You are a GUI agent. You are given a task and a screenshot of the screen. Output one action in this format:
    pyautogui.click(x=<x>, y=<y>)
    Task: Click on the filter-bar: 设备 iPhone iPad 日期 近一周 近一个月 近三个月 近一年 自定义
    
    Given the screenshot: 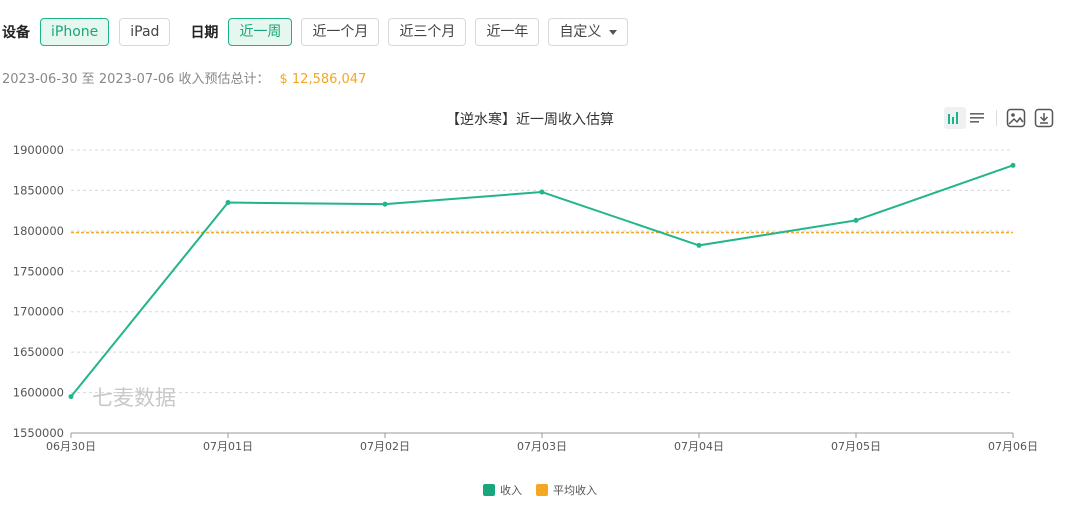 What is the action you would take?
    pyautogui.click(x=314, y=32)
    